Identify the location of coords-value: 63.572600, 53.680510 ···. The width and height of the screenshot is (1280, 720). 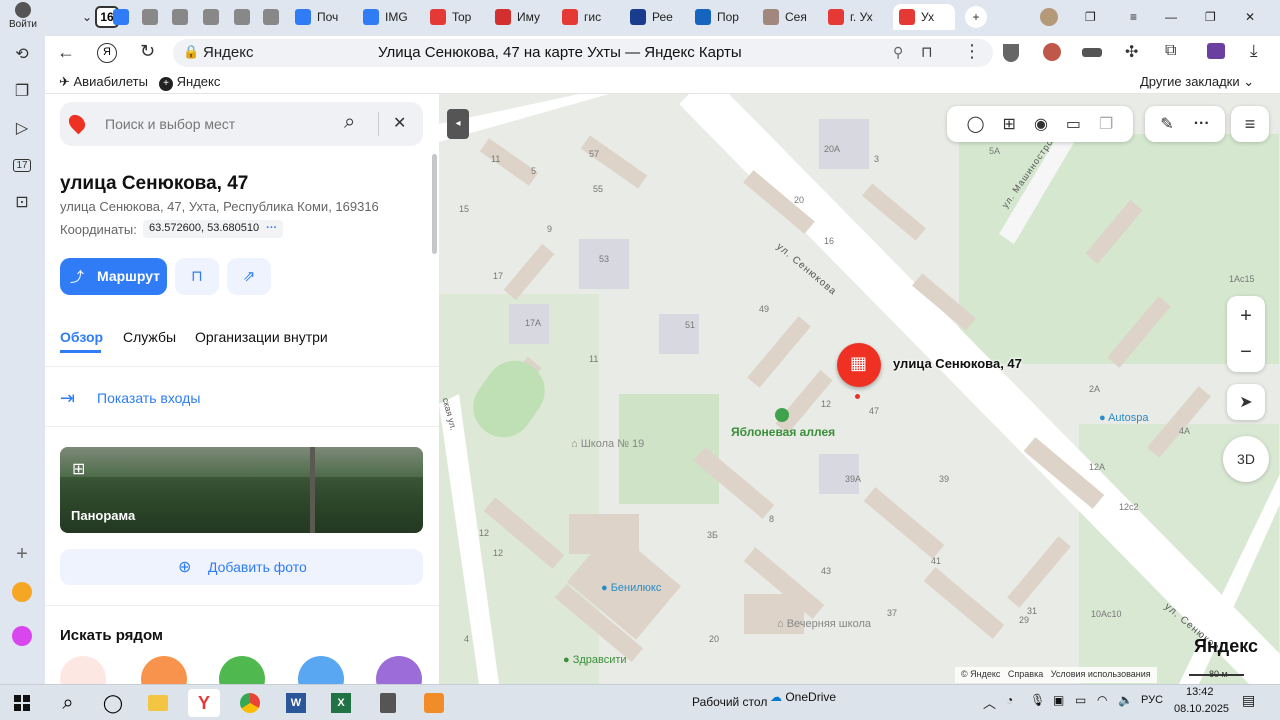
(213, 229).